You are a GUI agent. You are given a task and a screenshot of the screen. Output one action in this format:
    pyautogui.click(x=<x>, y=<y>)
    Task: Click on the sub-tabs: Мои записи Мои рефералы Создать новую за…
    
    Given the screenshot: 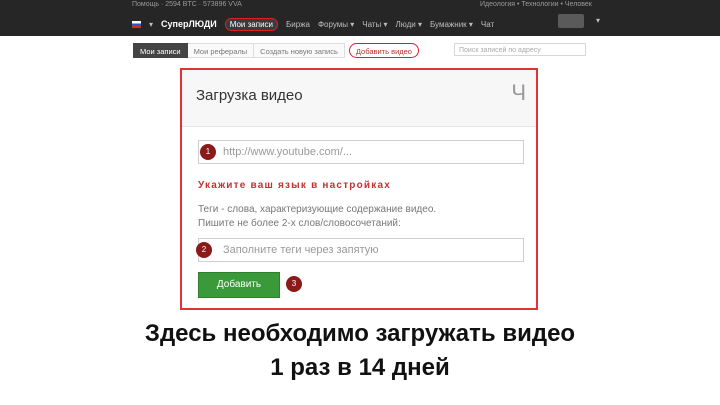 What is the action you would take?
    pyautogui.click(x=276, y=50)
    